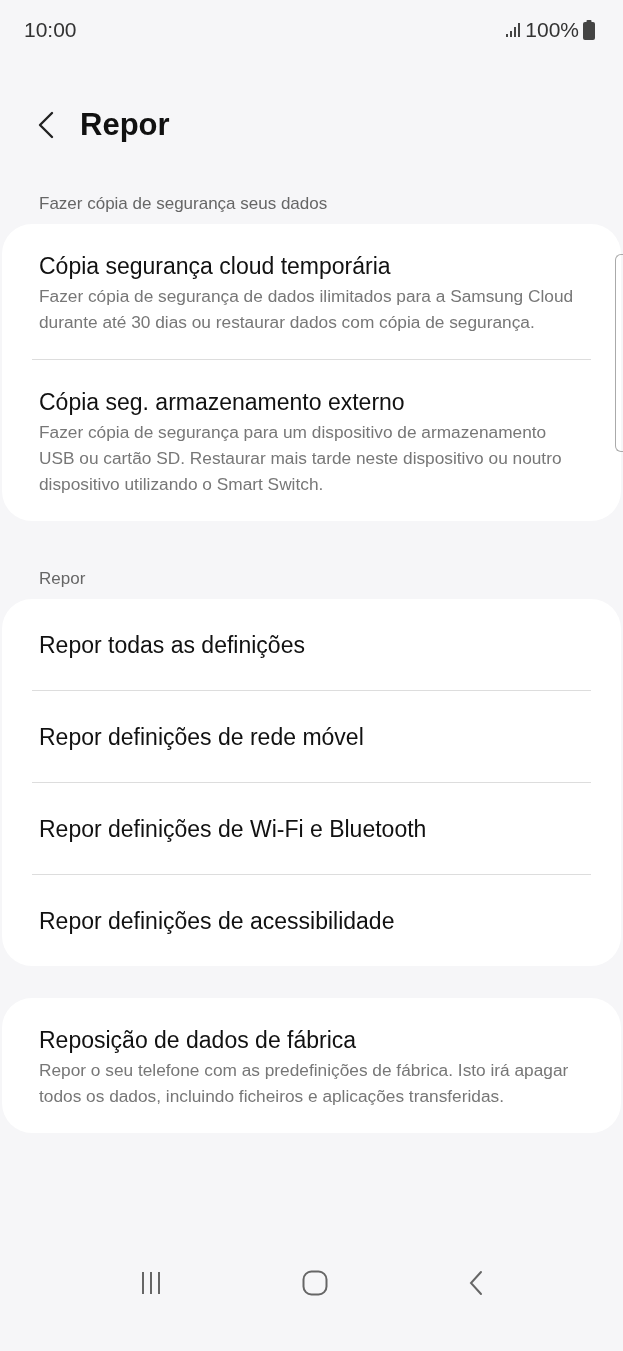  I want to click on back-button, so click(46, 125).